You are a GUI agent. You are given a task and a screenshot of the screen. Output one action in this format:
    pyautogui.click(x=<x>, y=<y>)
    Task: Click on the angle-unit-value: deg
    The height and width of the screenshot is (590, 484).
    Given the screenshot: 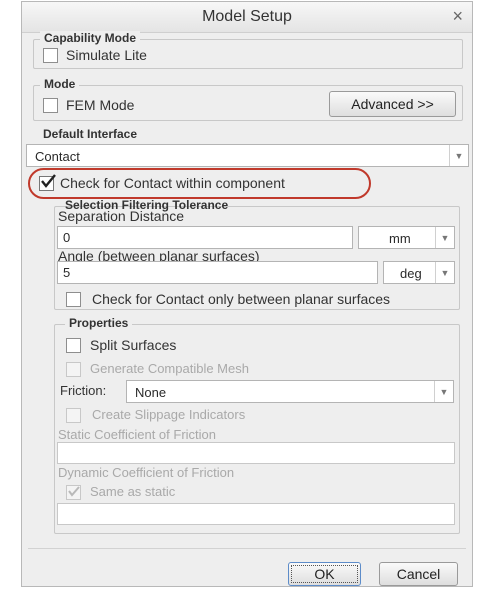 What is the action you would take?
    pyautogui.click(x=411, y=273)
    